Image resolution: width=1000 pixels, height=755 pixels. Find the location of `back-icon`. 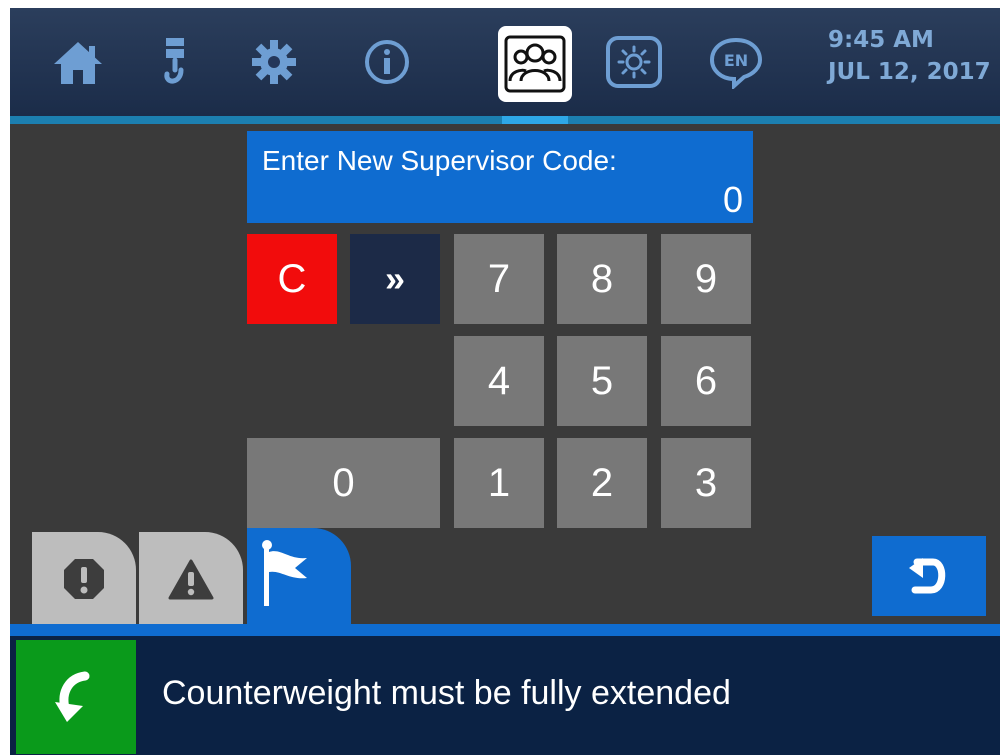

back-icon is located at coordinates (927, 576).